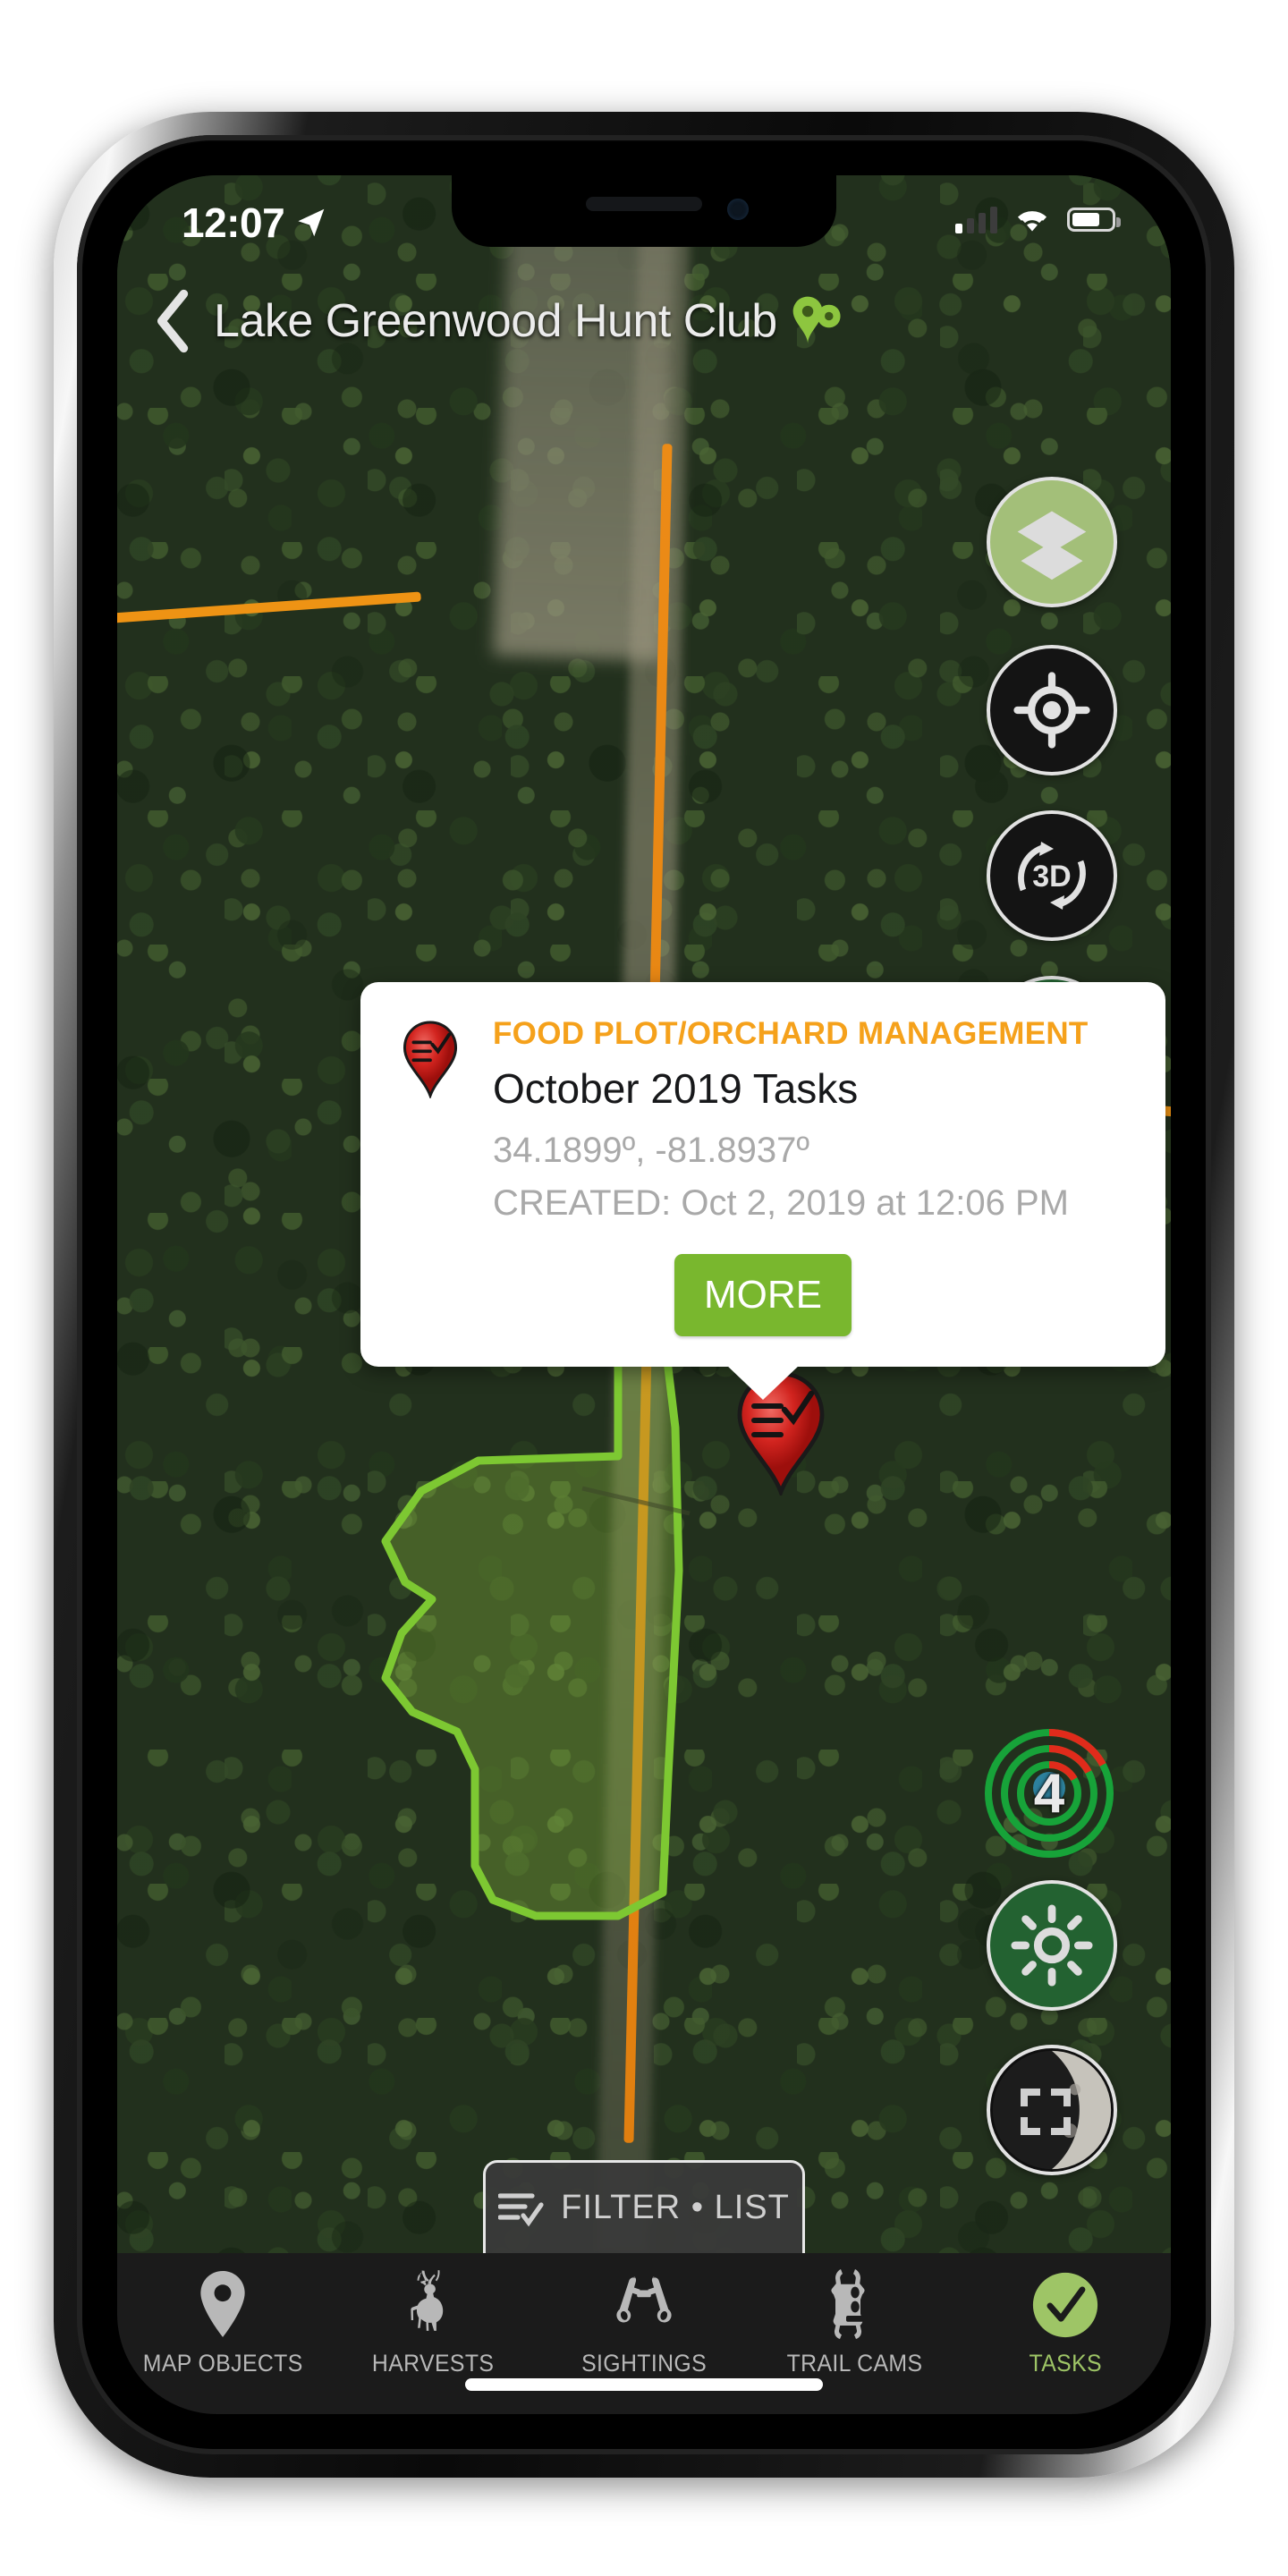 The image size is (1288, 2576). I want to click on status-time: 12:07, so click(233, 222).